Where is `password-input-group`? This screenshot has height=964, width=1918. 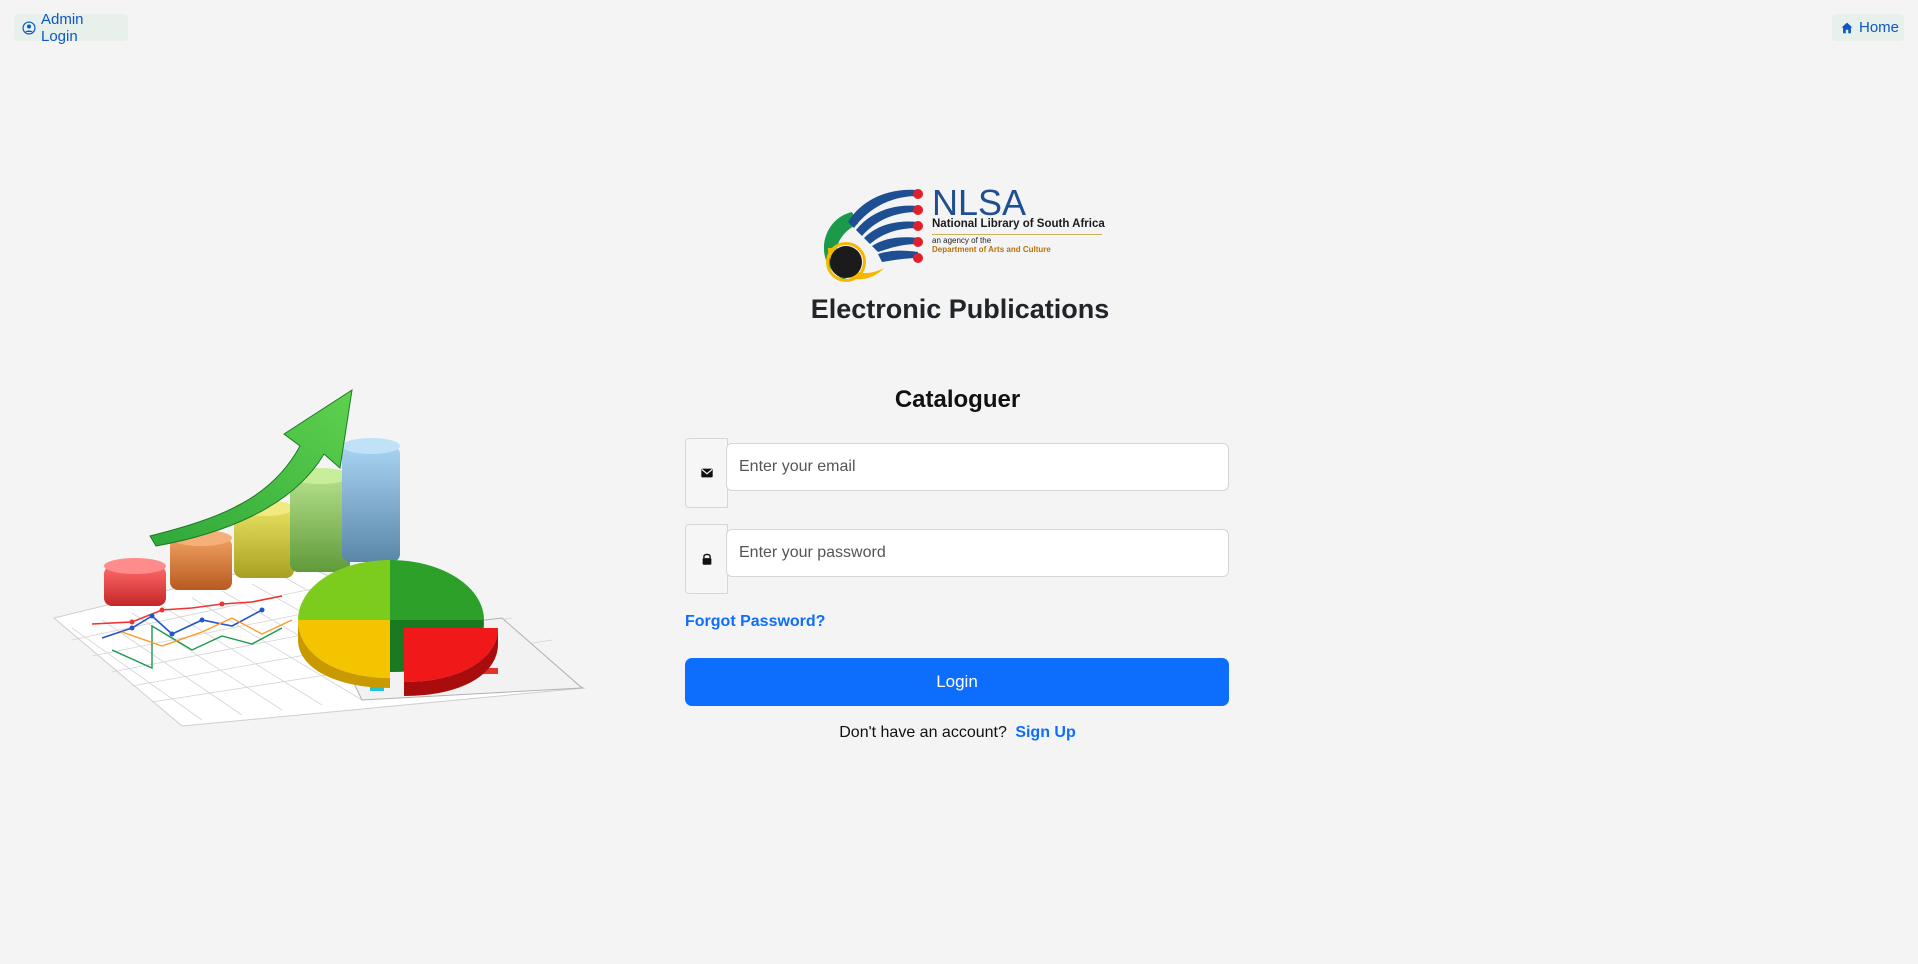
password-input-group is located at coordinates (957, 559).